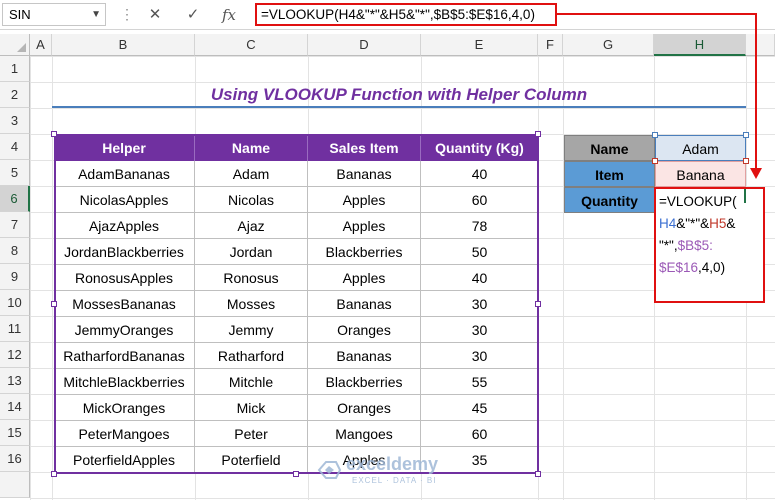 The width and height of the screenshot is (775, 500). Describe the element at coordinates (718, 223) in the screenshot. I see `formula-ref-h5: H5` at that location.